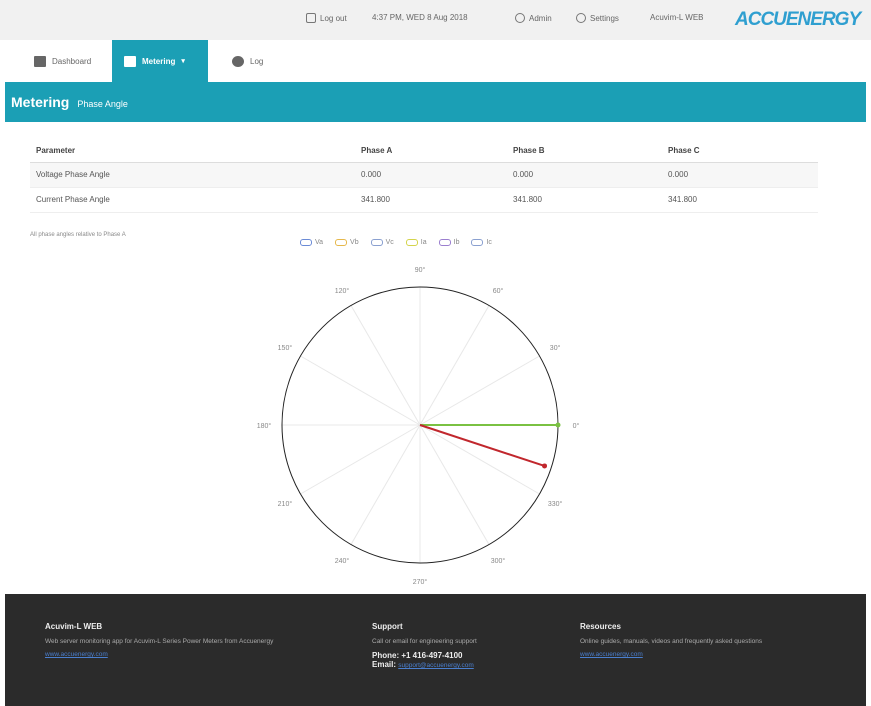  What do you see at coordinates (387, 626) in the screenshot?
I see `footer-support-heading: Support` at bounding box center [387, 626].